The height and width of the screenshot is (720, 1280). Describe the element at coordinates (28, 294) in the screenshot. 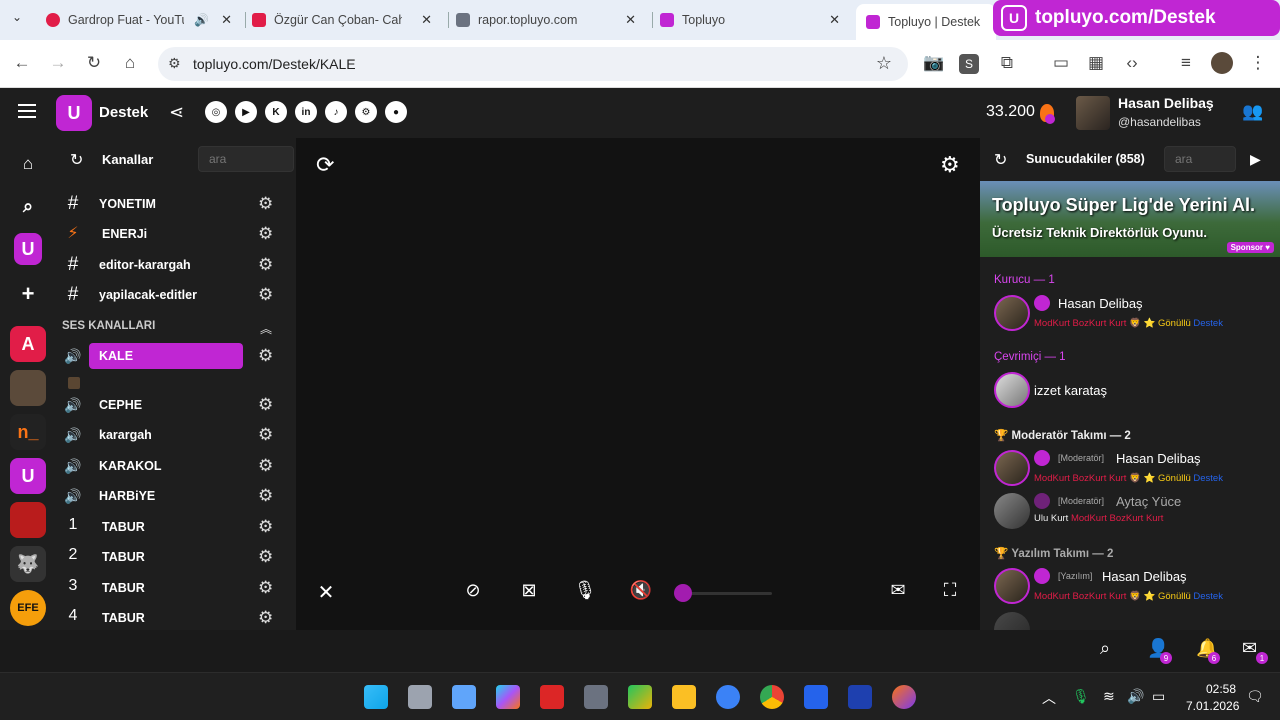

I see `add-server-icon: +` at that location.